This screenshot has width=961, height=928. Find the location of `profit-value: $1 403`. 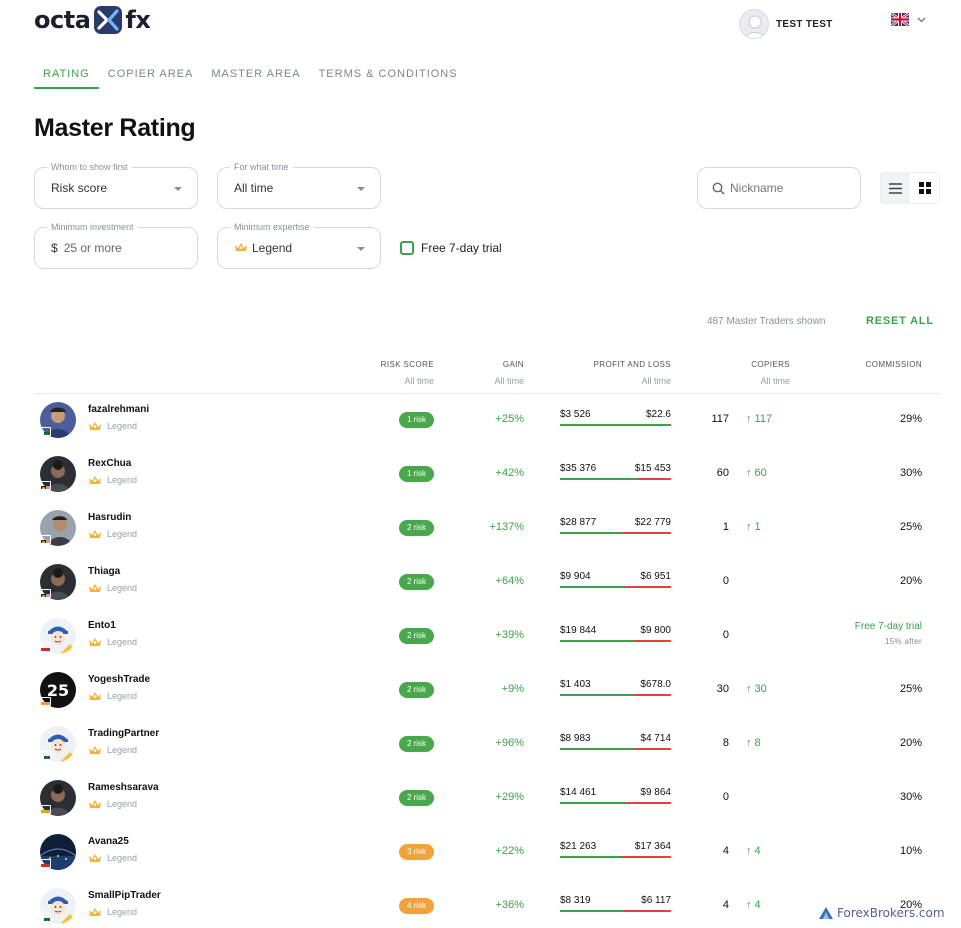

profit-value: $1 403 is located at coordinates (575, 684).